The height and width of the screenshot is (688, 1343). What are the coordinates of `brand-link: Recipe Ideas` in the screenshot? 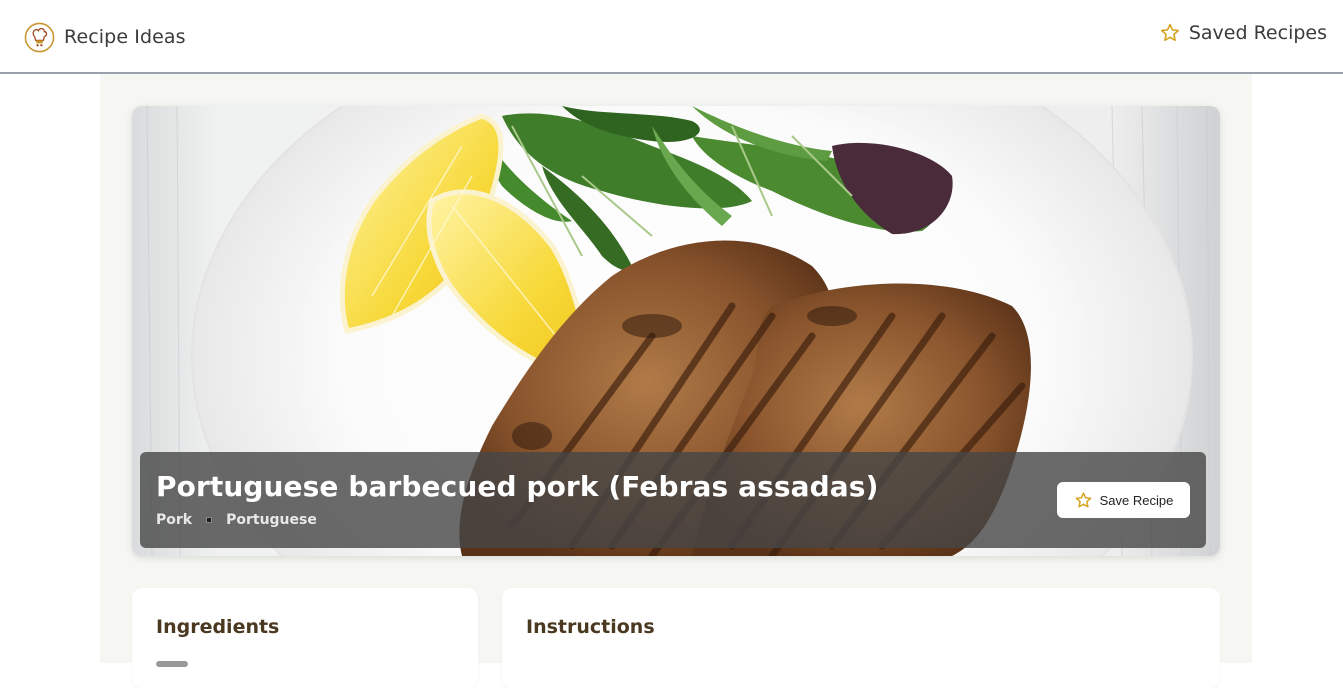 It's located at (105, 37).